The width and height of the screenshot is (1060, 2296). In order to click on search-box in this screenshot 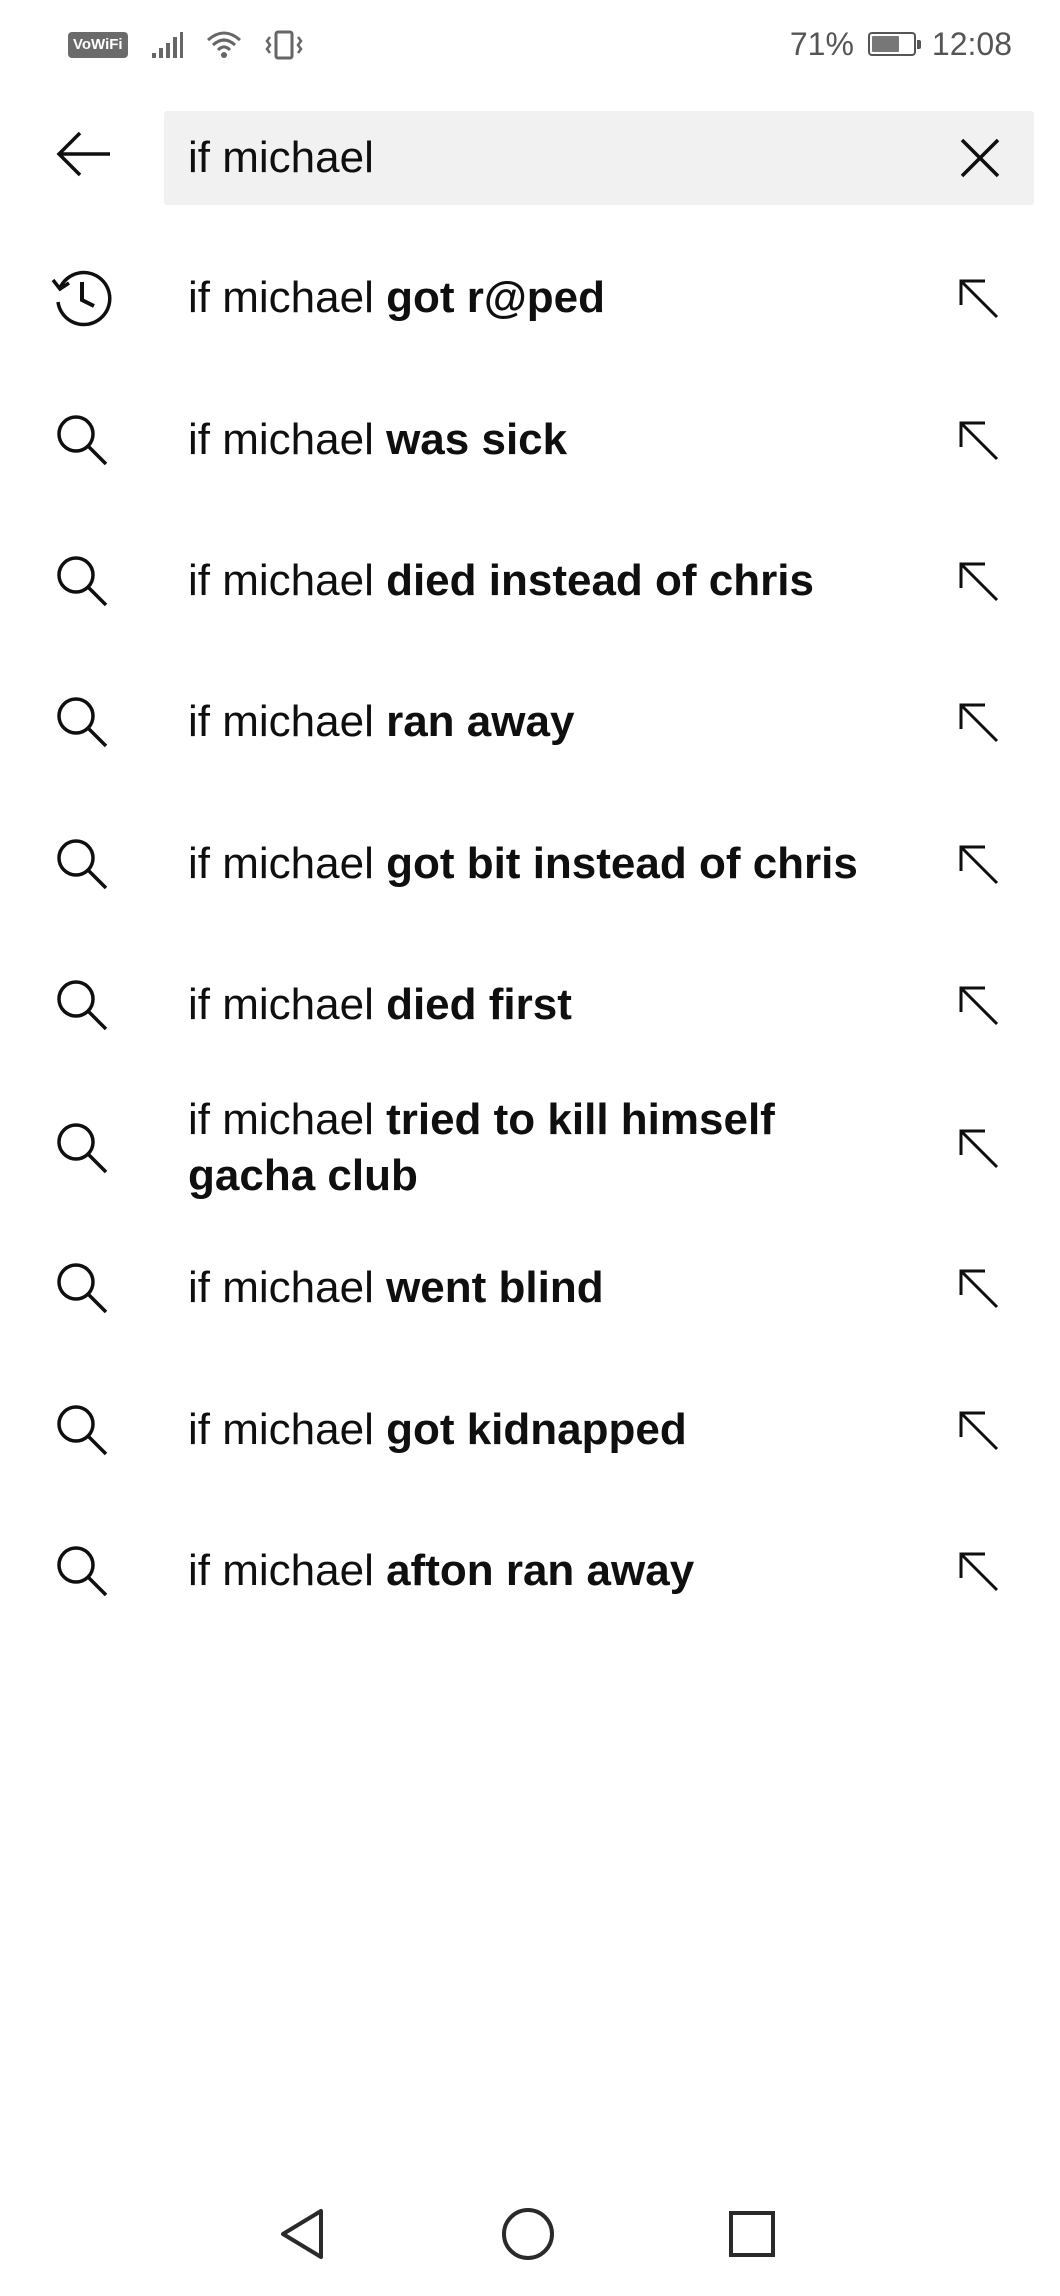, I will do `click(599, 158)`.